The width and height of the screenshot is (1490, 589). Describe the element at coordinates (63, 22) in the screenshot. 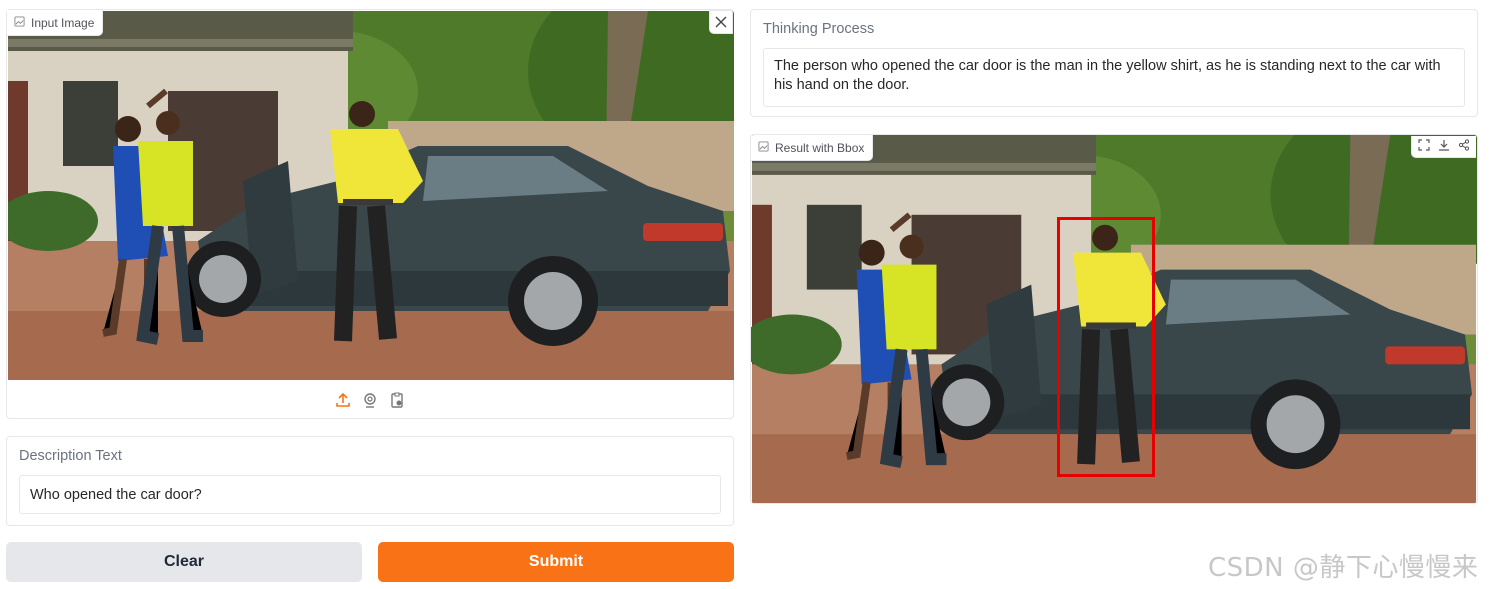

I see `input-image-label-text: Input Image` at that location.